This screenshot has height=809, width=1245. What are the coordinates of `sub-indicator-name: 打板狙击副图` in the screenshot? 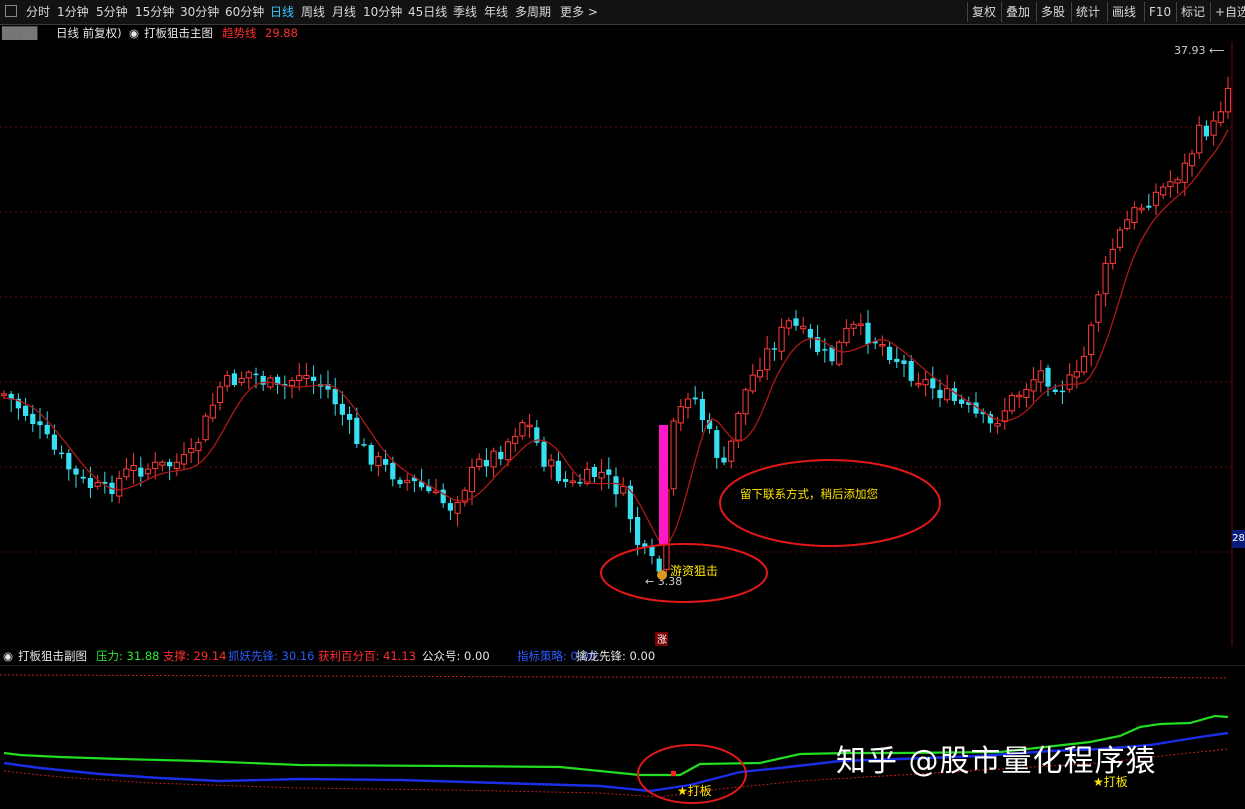 It's located at (52, 656).